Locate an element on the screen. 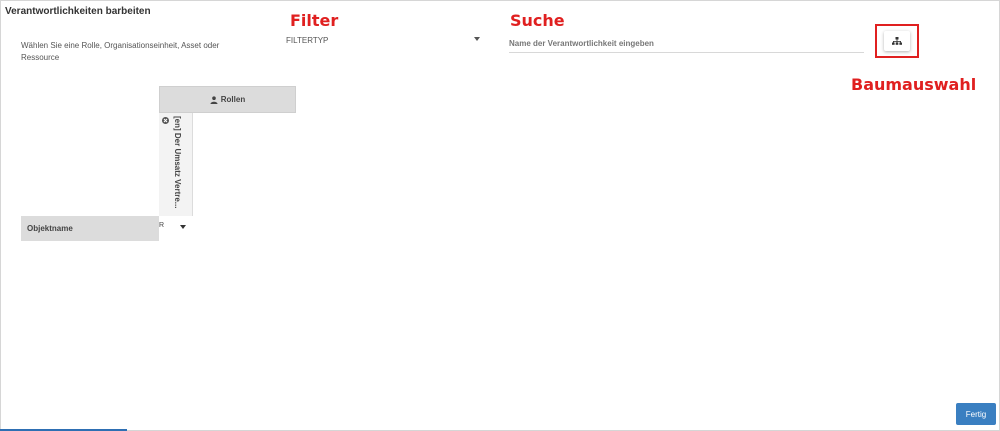 This screenshot has height=431, width=1000. roles-header: Rollen is located at coordinates (227, 99).